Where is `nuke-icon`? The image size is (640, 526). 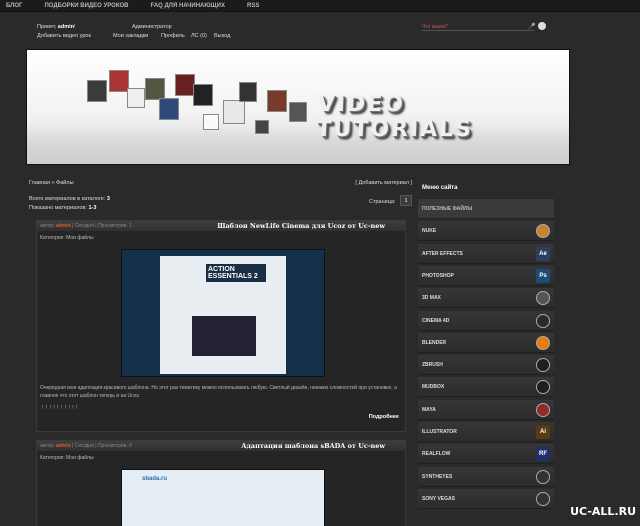 nuke-icon is located at coordinates (543, 231).